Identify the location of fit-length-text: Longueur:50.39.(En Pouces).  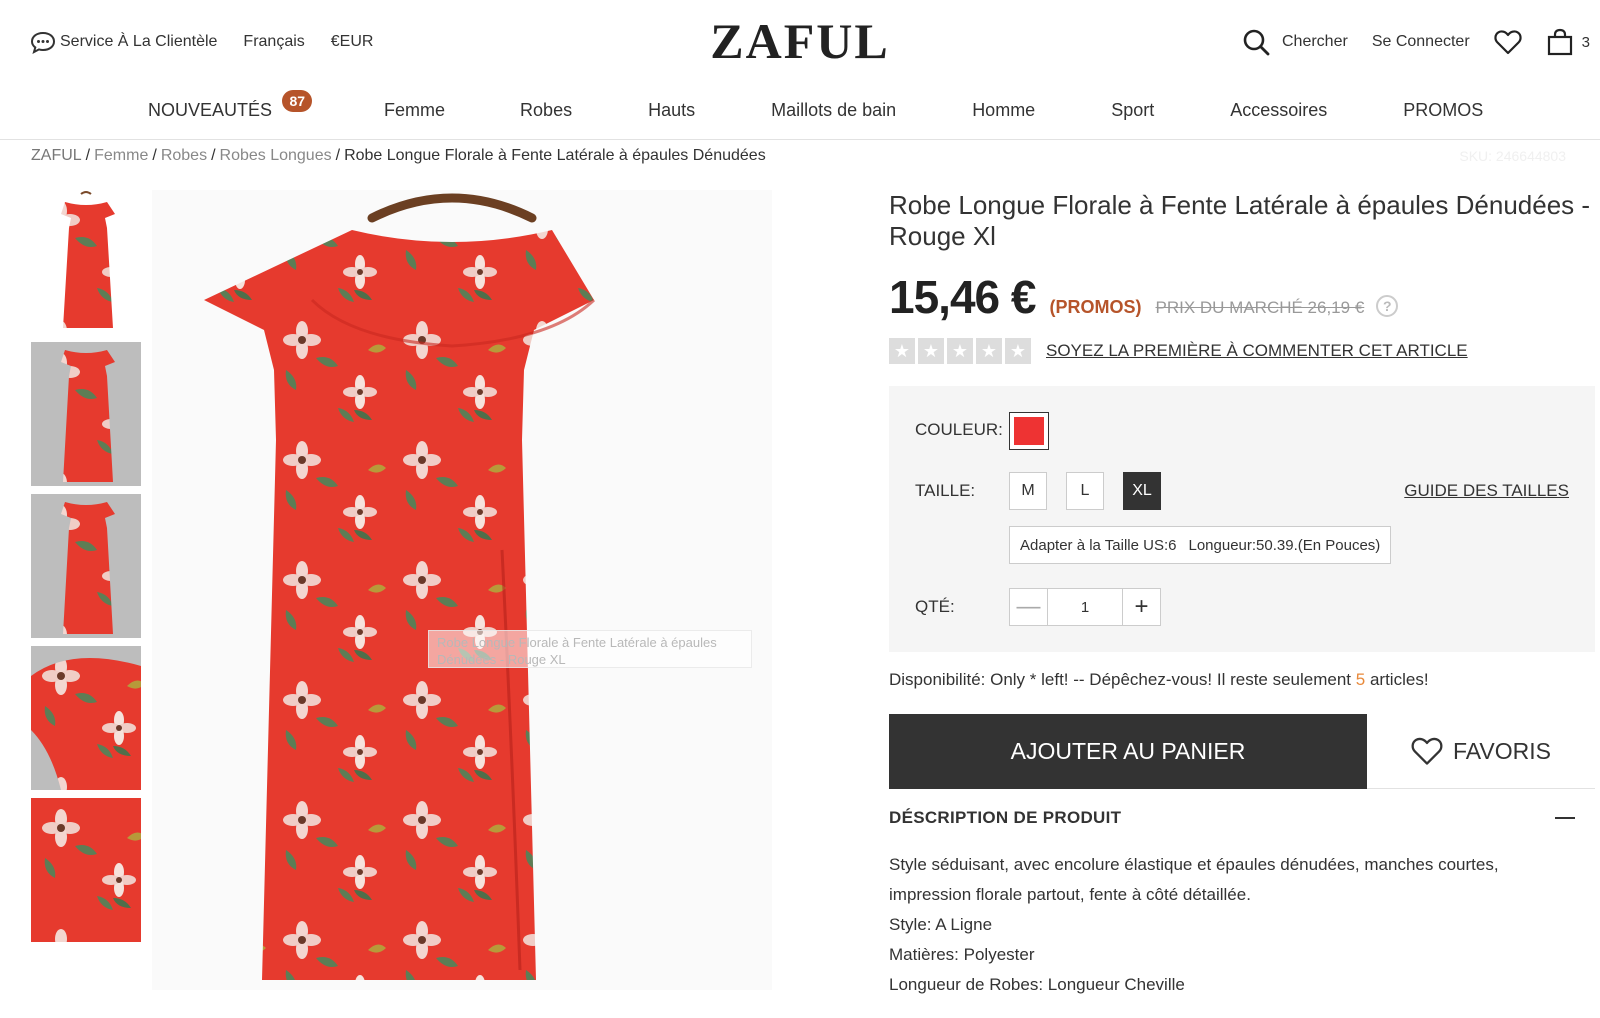
(1284, 545).